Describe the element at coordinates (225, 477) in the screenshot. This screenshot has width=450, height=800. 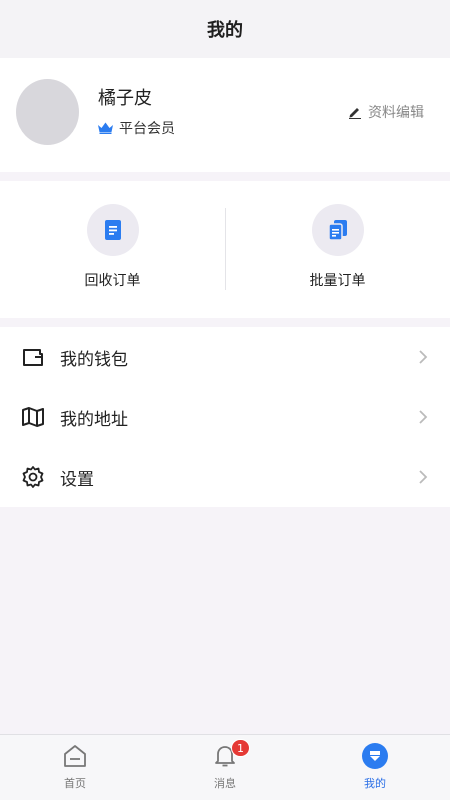
I see `menu-item-settings: 设置` at that location.